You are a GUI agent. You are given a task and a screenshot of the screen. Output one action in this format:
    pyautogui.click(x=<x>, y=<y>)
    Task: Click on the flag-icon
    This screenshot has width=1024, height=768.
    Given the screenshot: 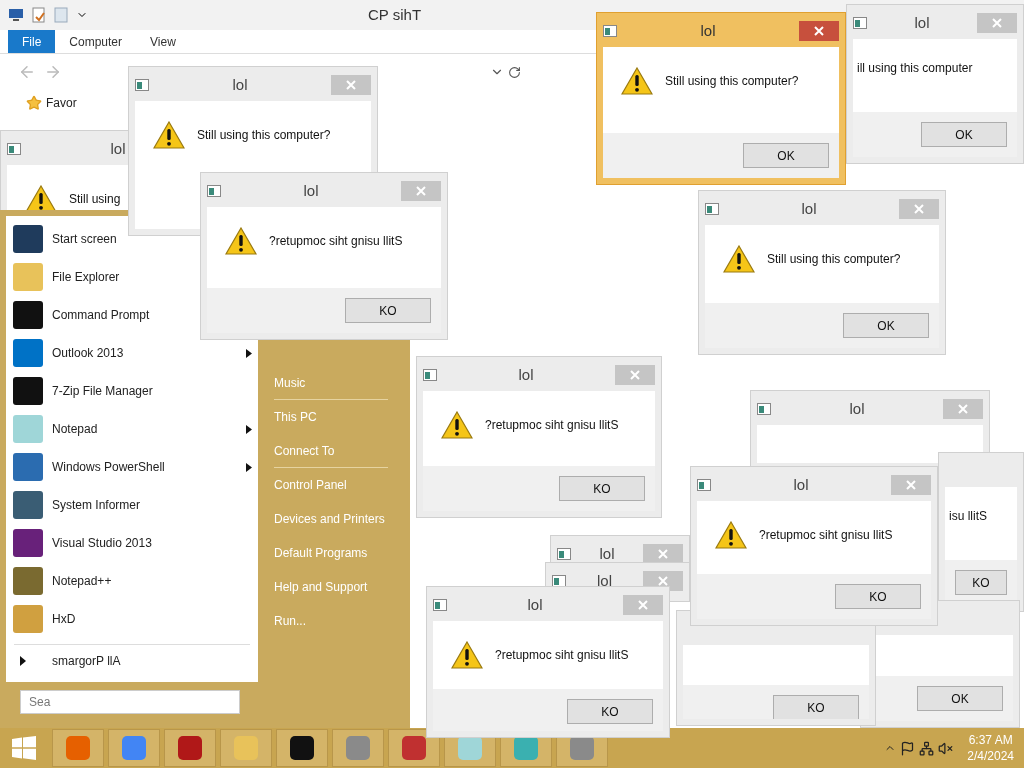 What is the action you would take?
    pyautogui.click(x=908, y=748)
    